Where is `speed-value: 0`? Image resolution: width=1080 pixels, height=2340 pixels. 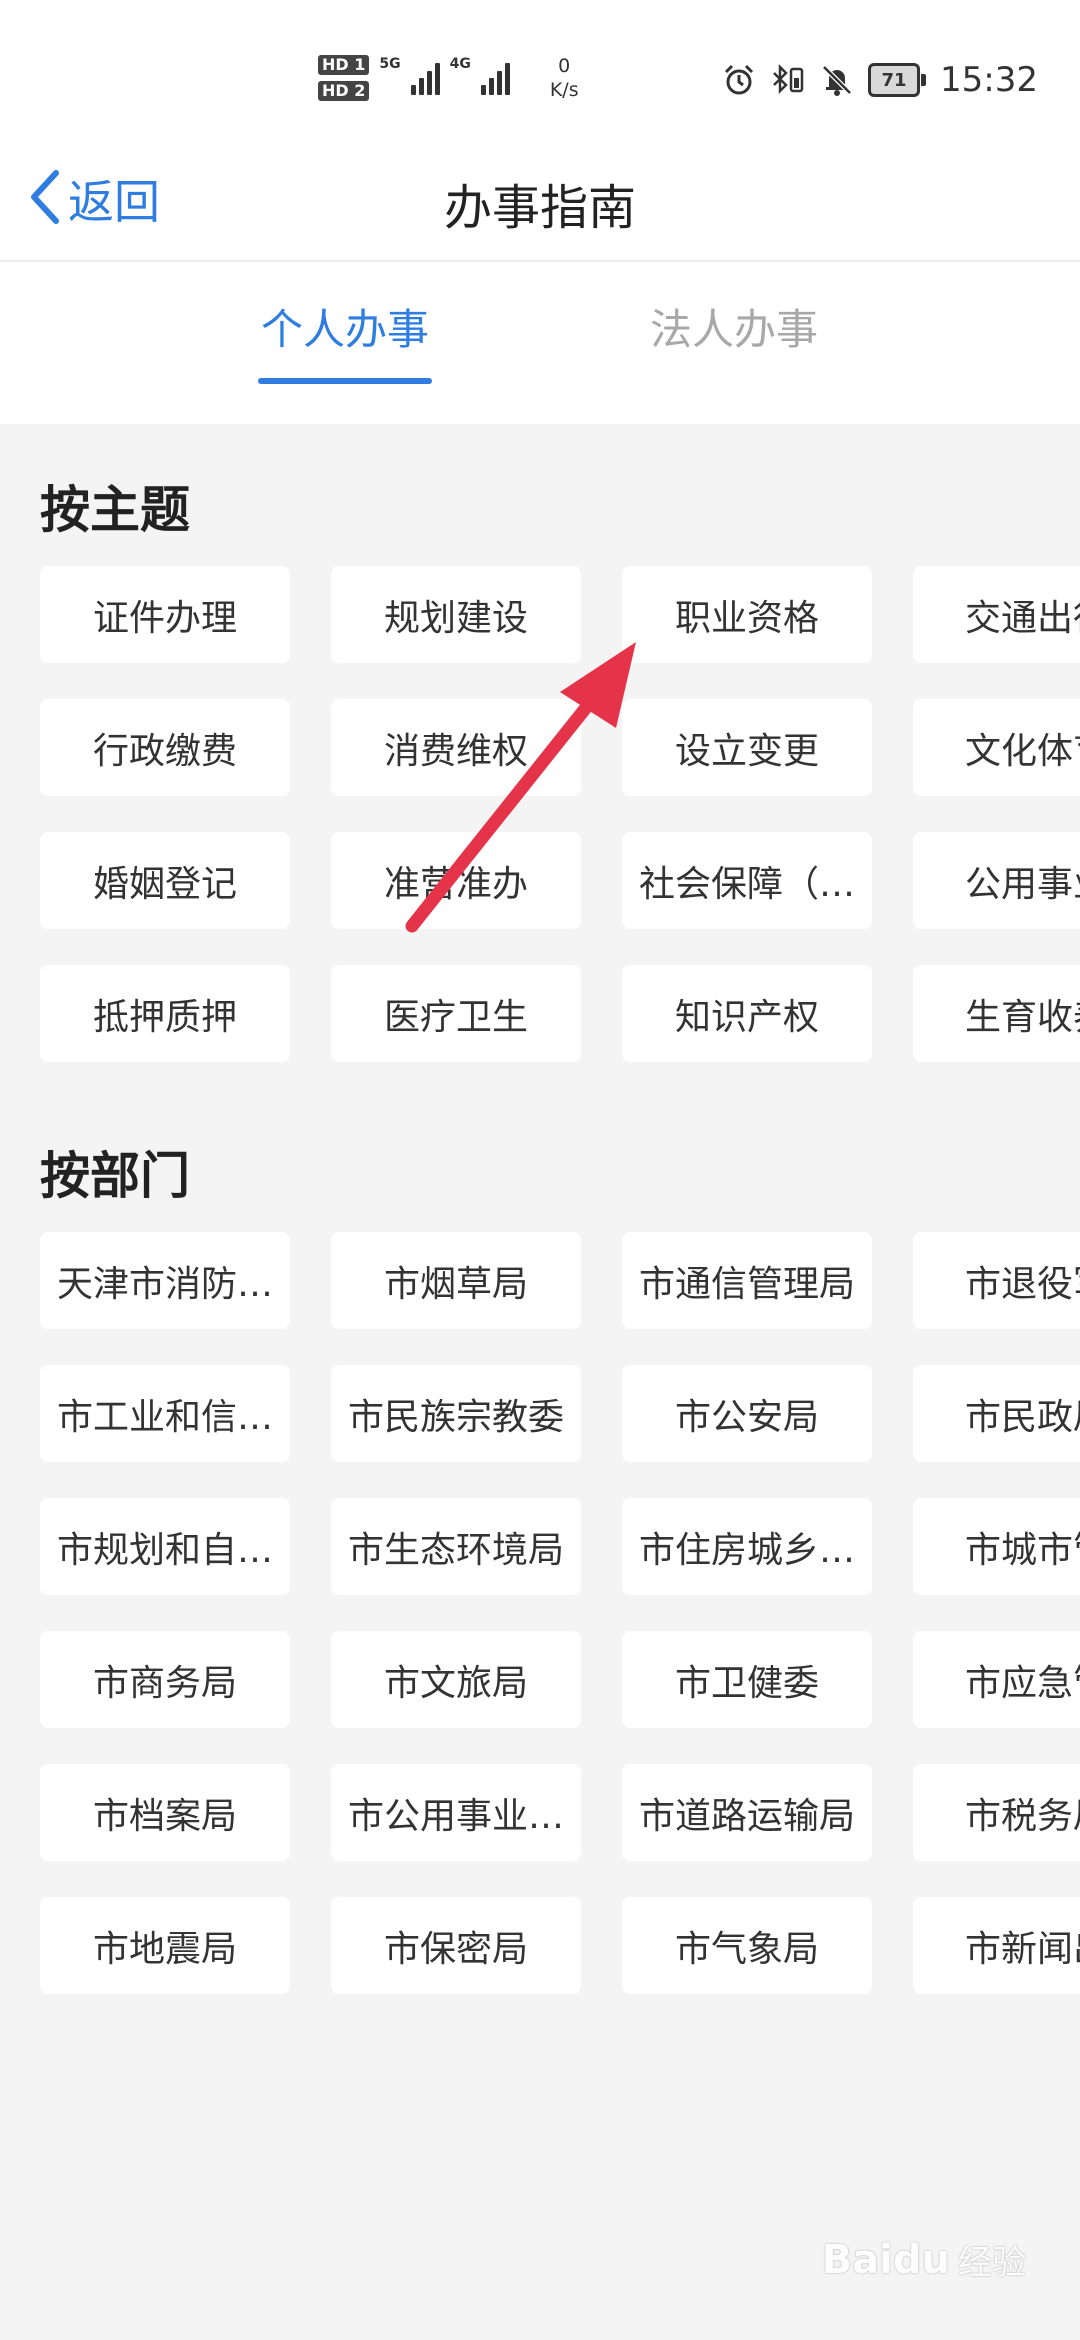
speed-value: 0 is located at coordinates (564, 66).